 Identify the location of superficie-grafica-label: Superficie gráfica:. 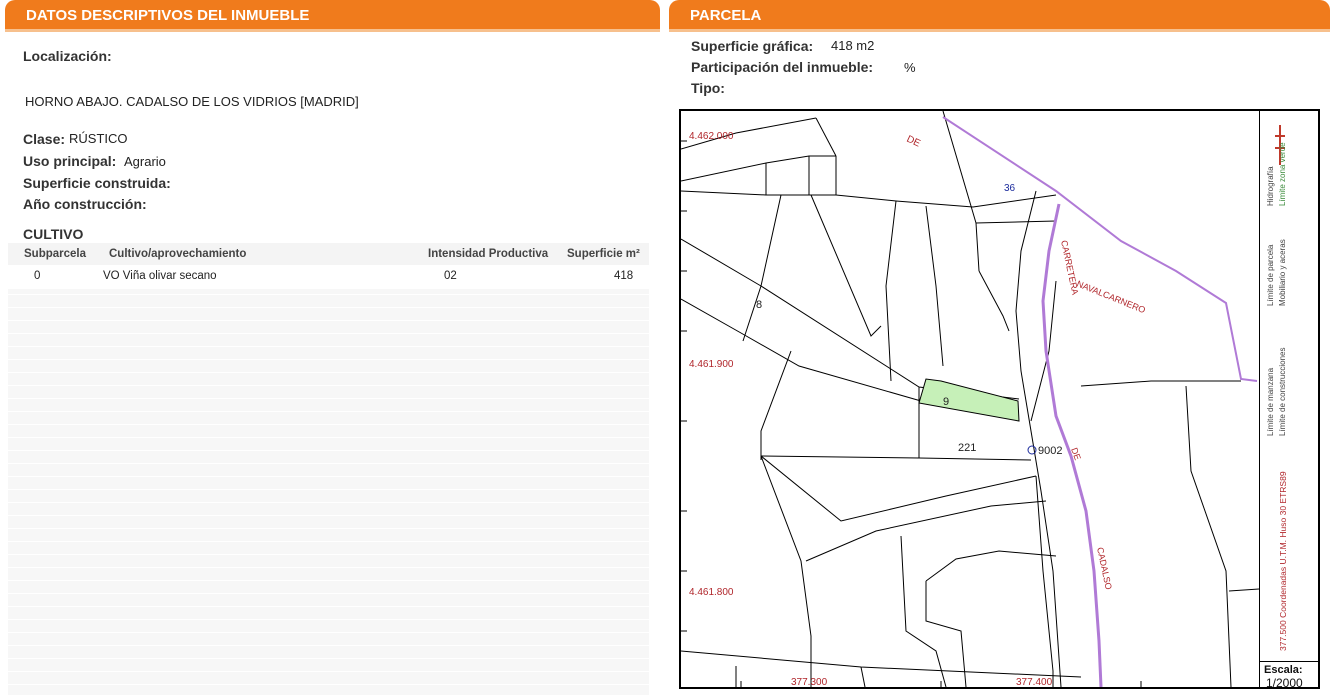
(752, 46).